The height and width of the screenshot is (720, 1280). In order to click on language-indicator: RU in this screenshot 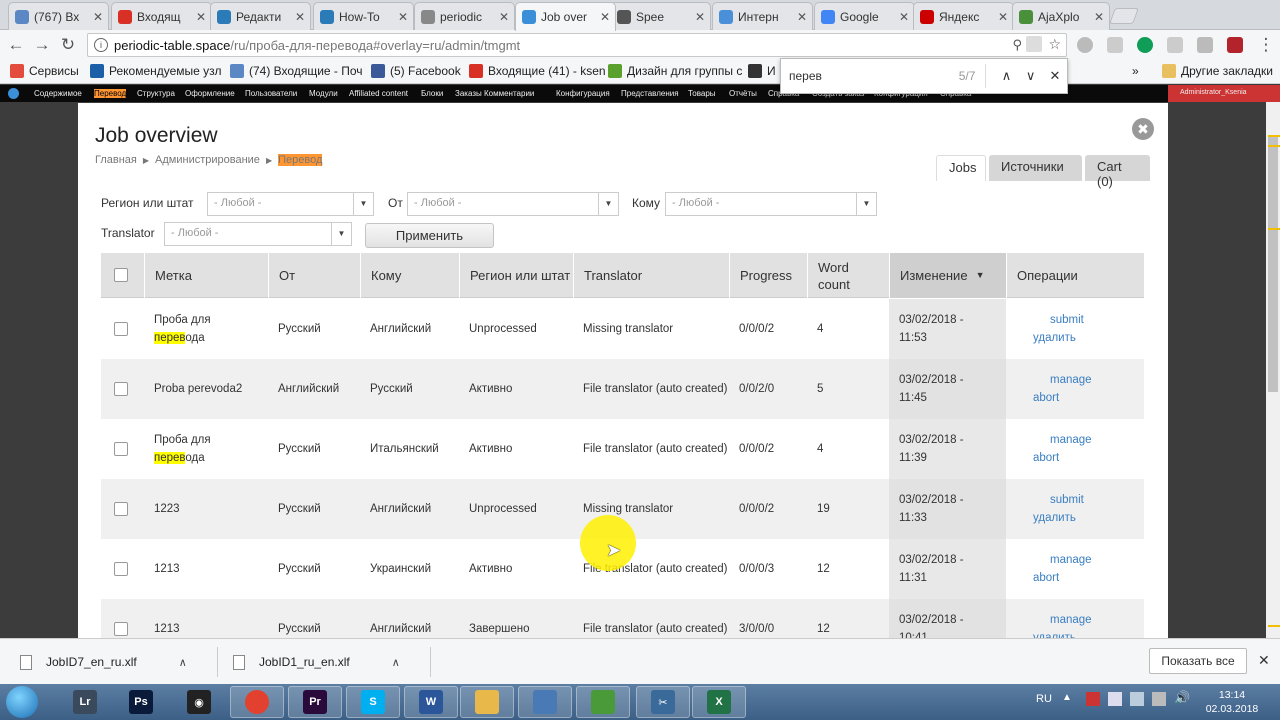, I will do `click(1044, 699)`.